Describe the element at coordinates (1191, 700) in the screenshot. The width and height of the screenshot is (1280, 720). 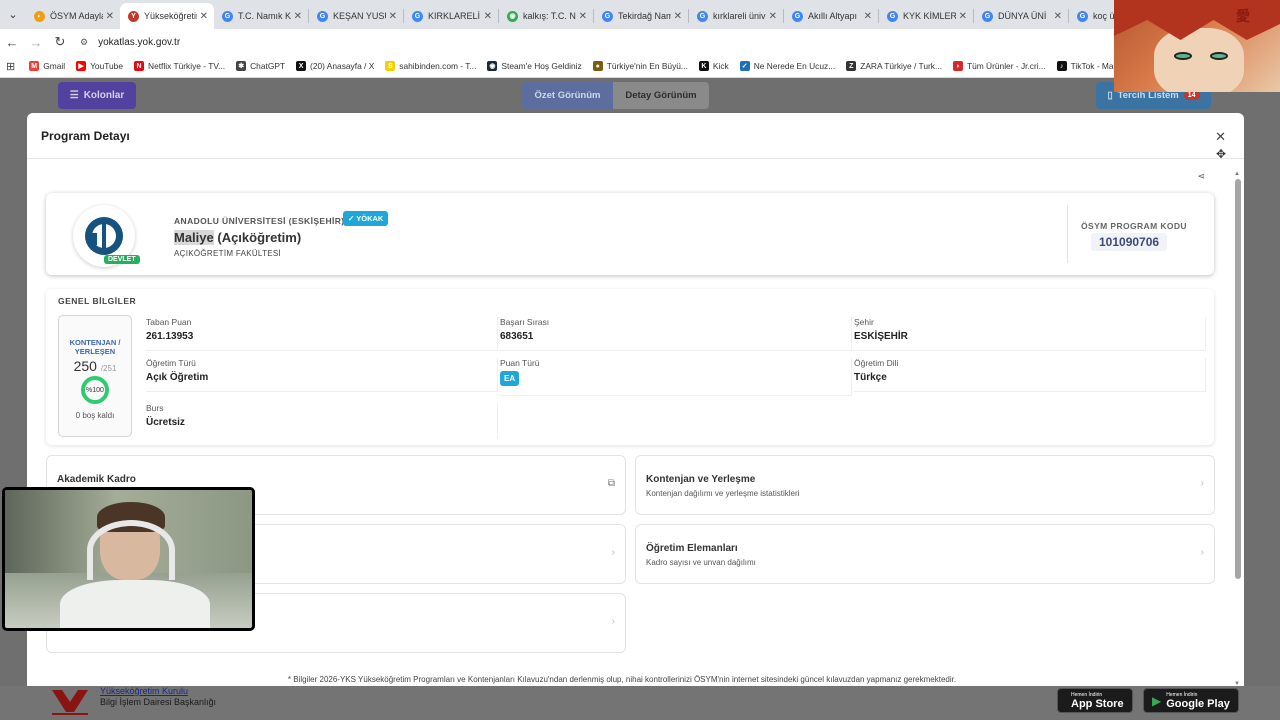
I see `google-play-button: ▶ Hemen İndirin Google Play` at that location.